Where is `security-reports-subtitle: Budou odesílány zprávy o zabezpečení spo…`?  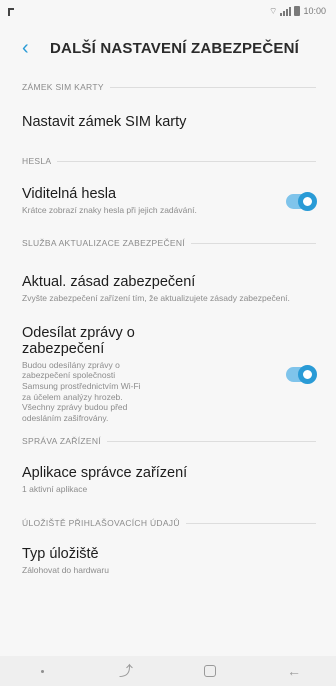
security-reports-subtitle: Budou odesílány zprávy o zabezpečení spo… is located at coordinates (81, 391).